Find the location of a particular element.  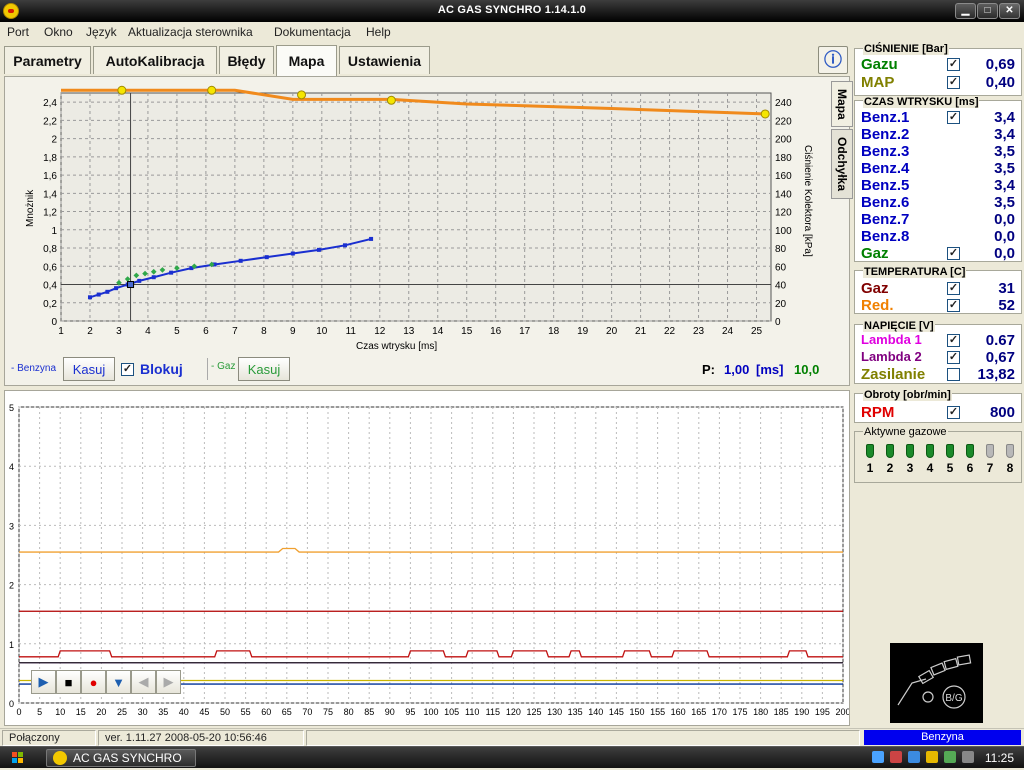

map-xtick: 6 is located at coordinates (206, 331).